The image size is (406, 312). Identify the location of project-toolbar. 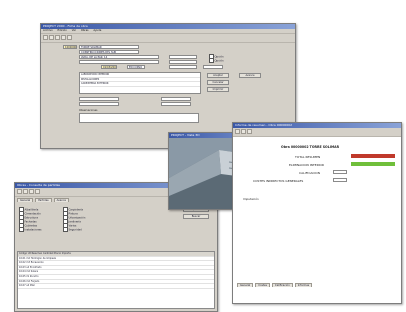
(168, 38).